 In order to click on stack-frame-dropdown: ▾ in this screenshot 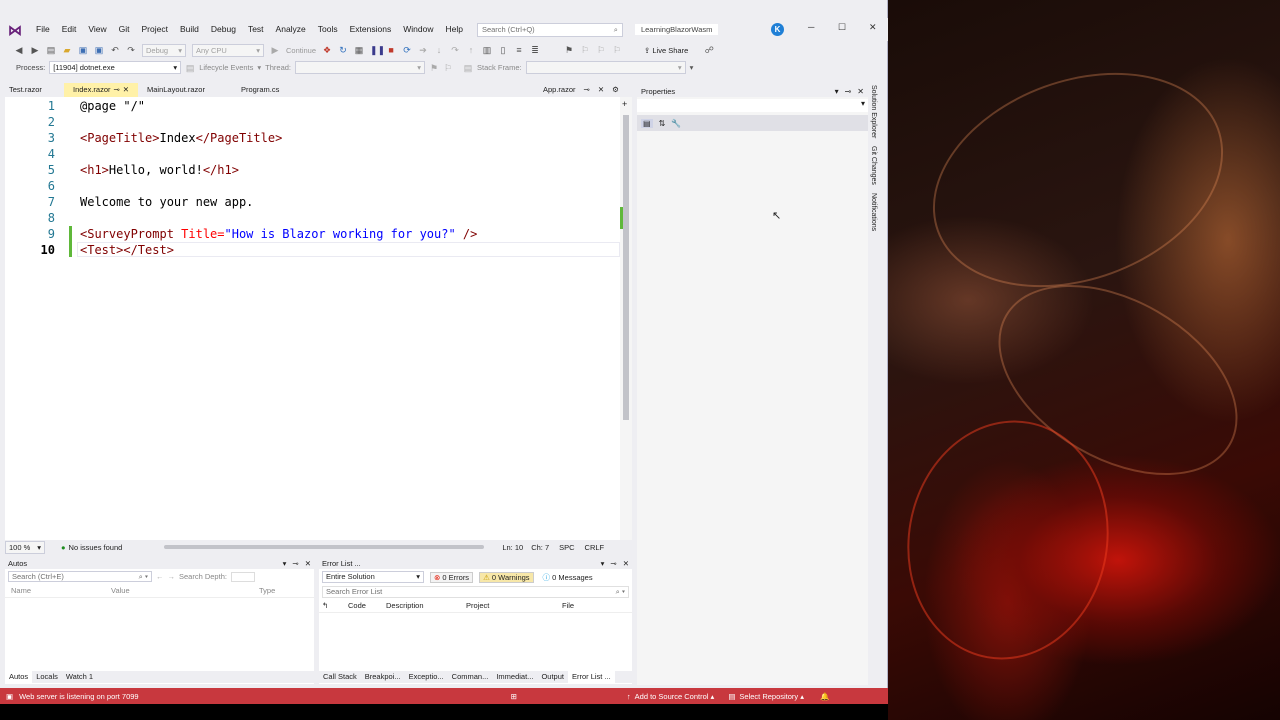, I will do `click(605, 67)`.